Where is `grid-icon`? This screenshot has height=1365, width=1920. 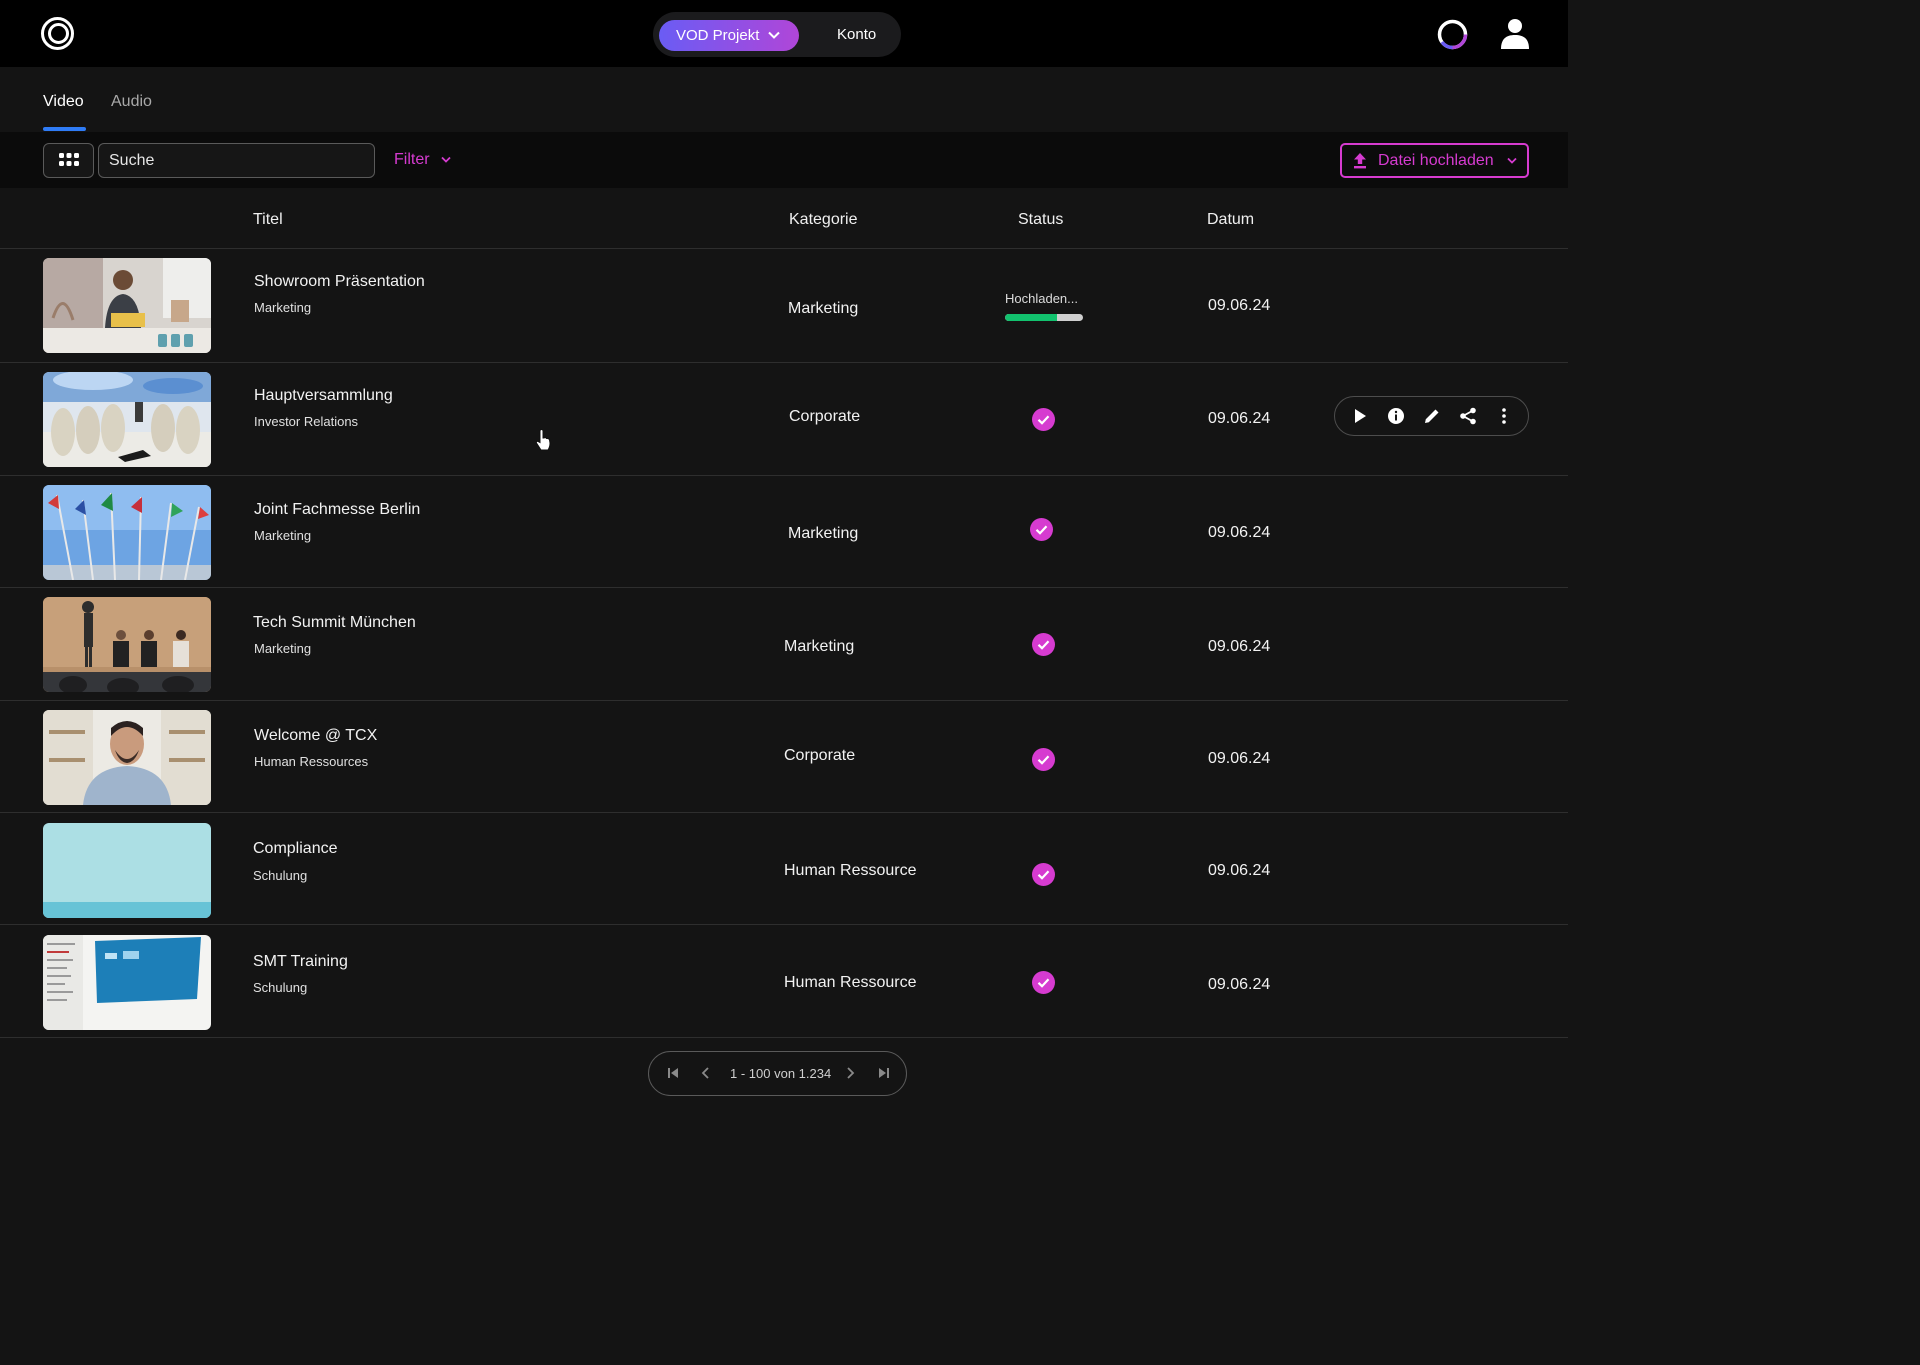 grid-icon is located at coordinates (69, 159).